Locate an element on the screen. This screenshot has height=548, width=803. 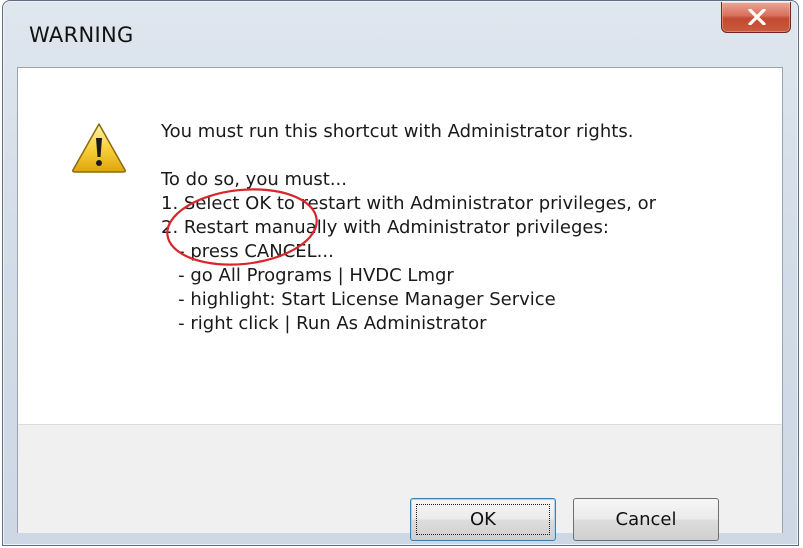
close-icon is located at coordinates (757, 17).